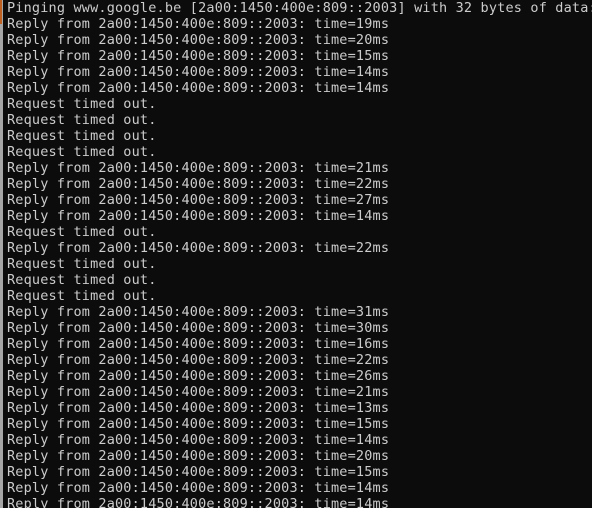 The height and width of the screenshot is (508, 592). I want to click on scrollbar-accent-marker, so click(1, 12).